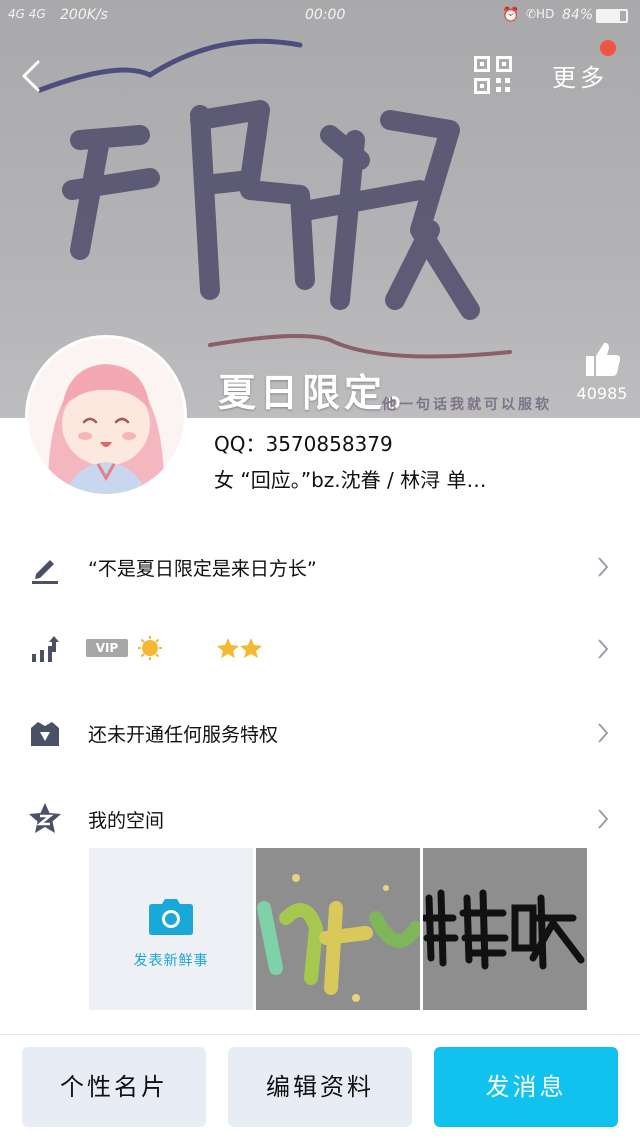  I want to click on pencil-icon, so click(45, 572).